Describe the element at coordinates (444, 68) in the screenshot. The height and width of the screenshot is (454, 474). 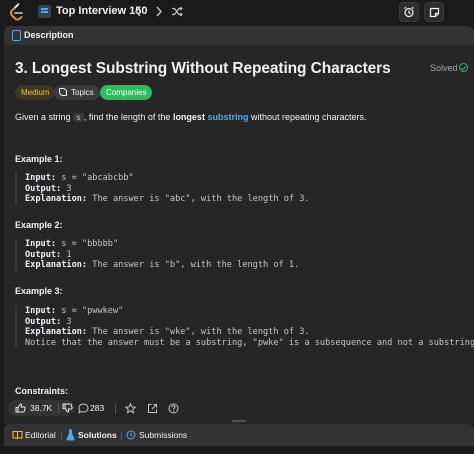
I see `solved-status: Solved` at that location.